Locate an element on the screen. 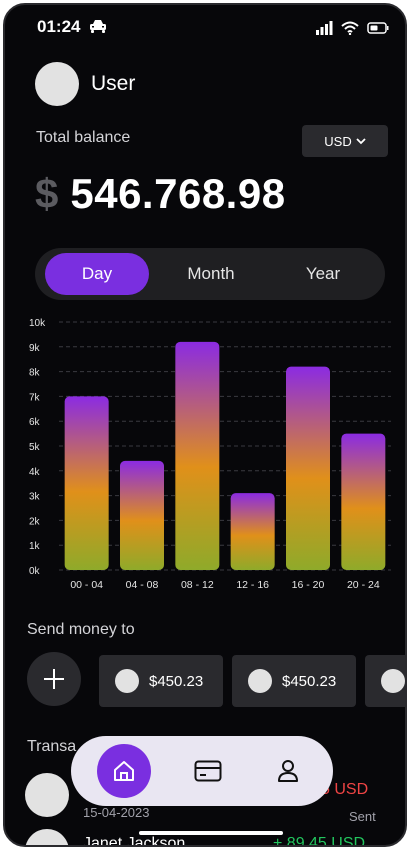  y-tick-label: 1k is located at coordinates (35, 546).